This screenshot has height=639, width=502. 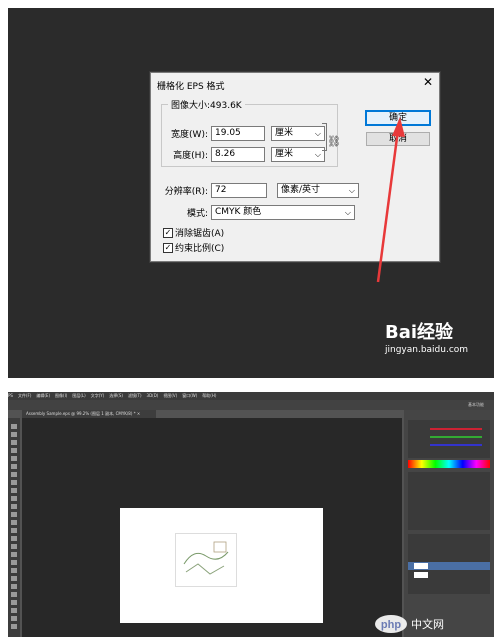 What do you see at coordinates (476, 405) in the screenshot?
I see `workspace-select: 基本功能` at bounding box center [476, 405].